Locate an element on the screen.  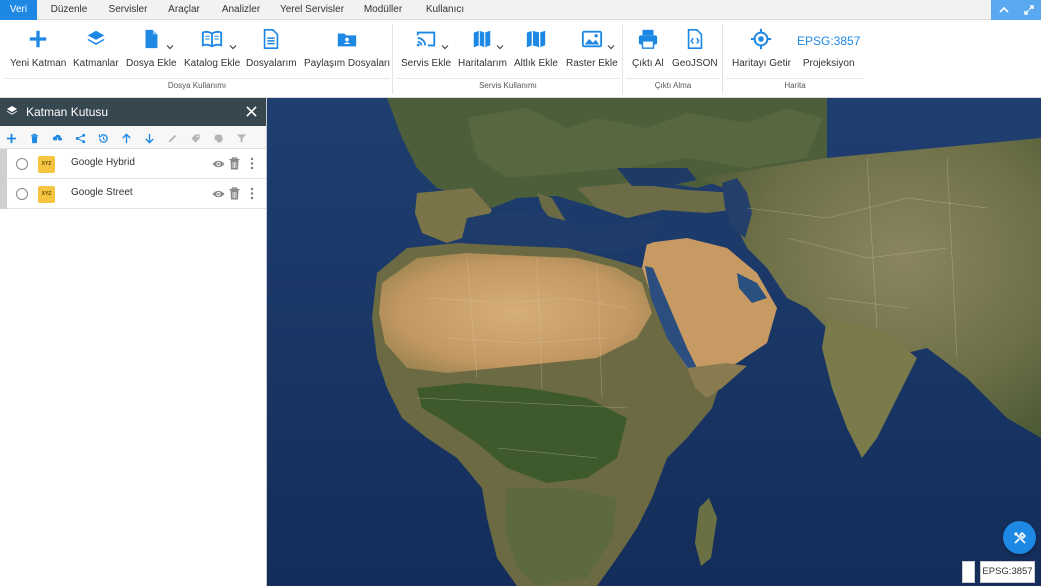
projection-label: Projeksiyon is located at coordinates (828, 63).